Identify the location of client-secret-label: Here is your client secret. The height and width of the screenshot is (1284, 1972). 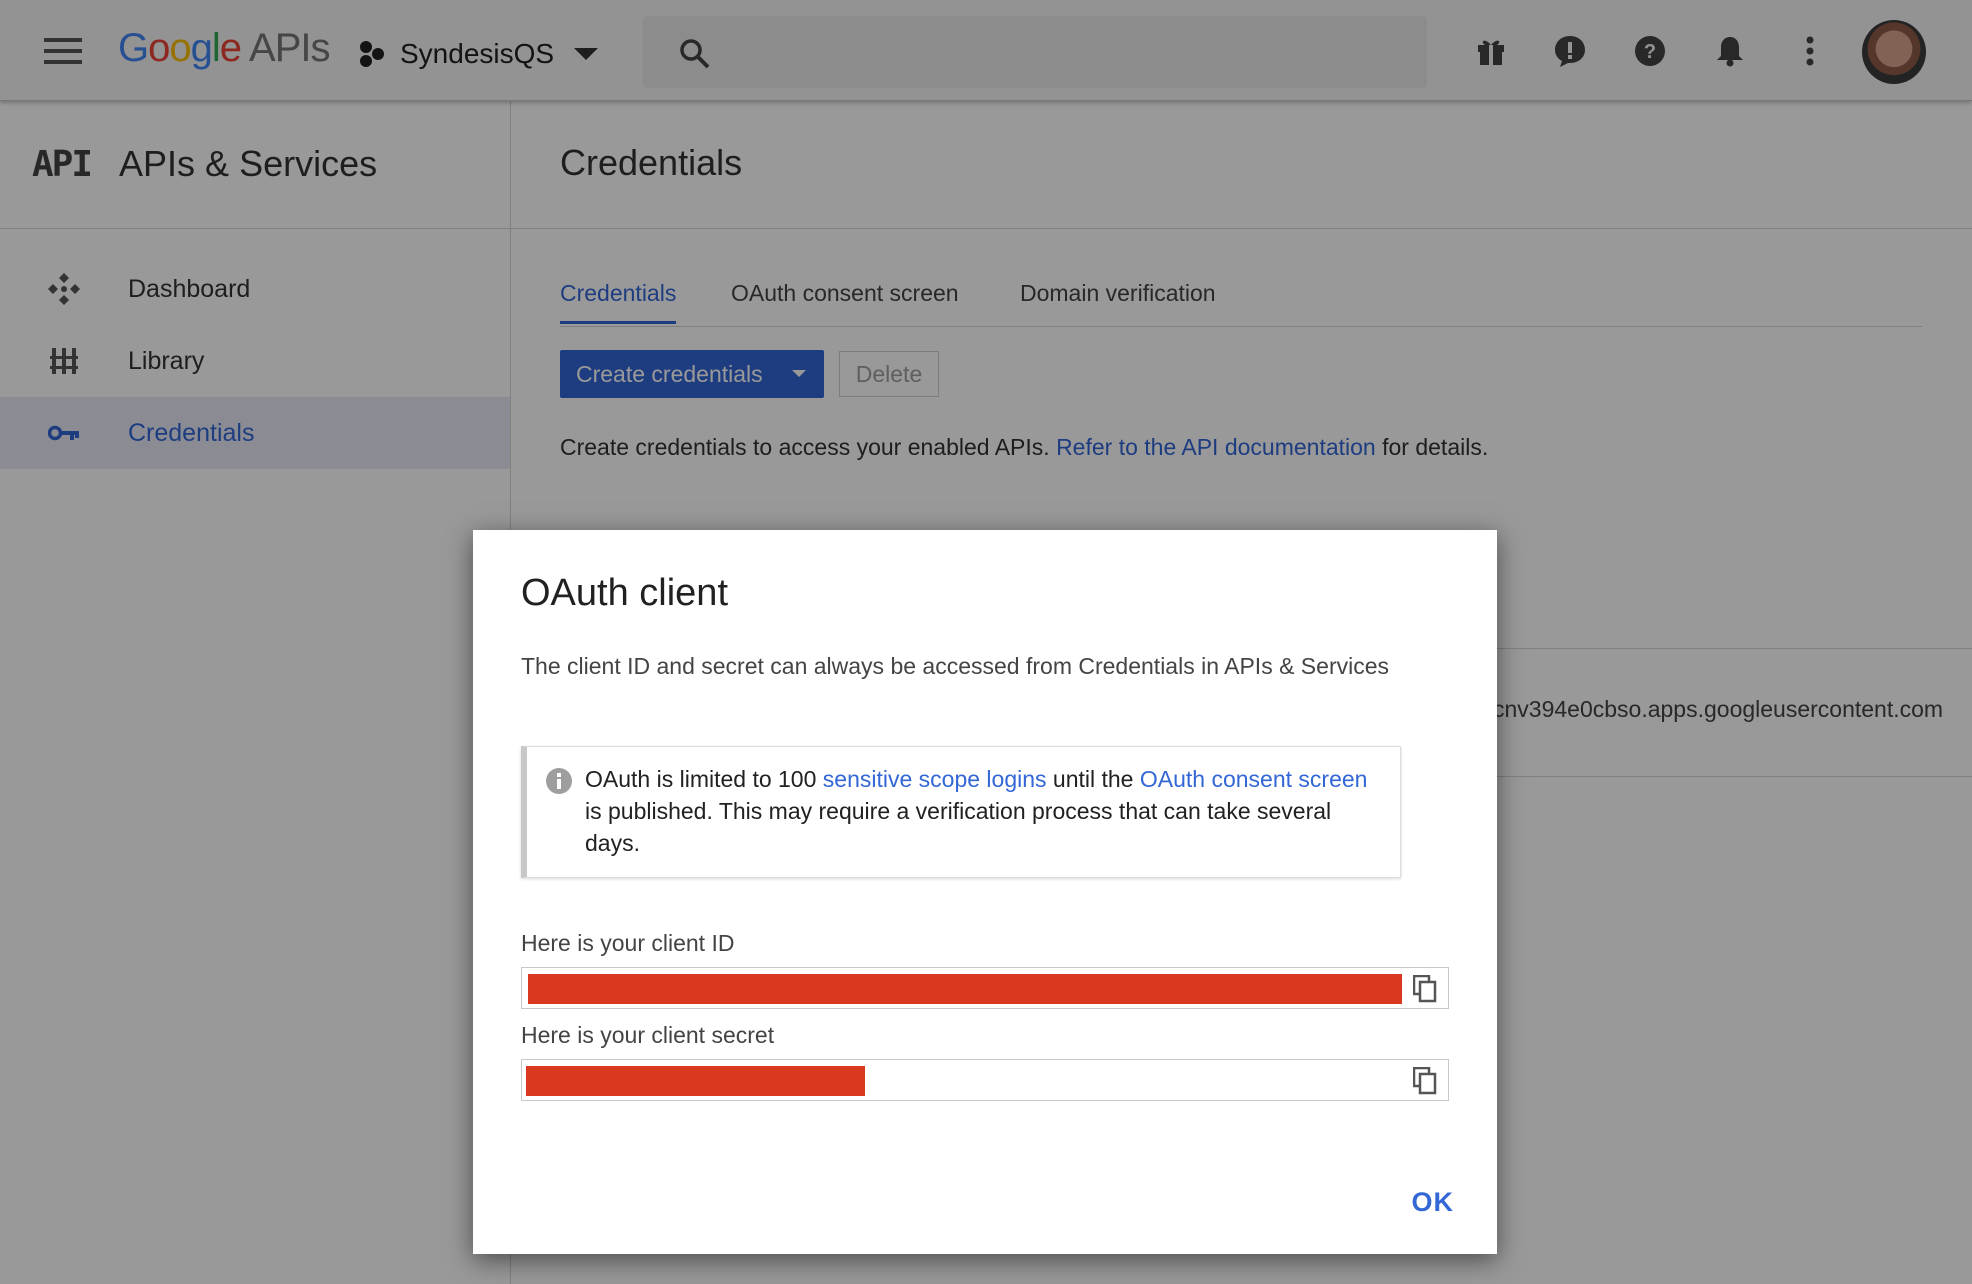
(648, 1035).